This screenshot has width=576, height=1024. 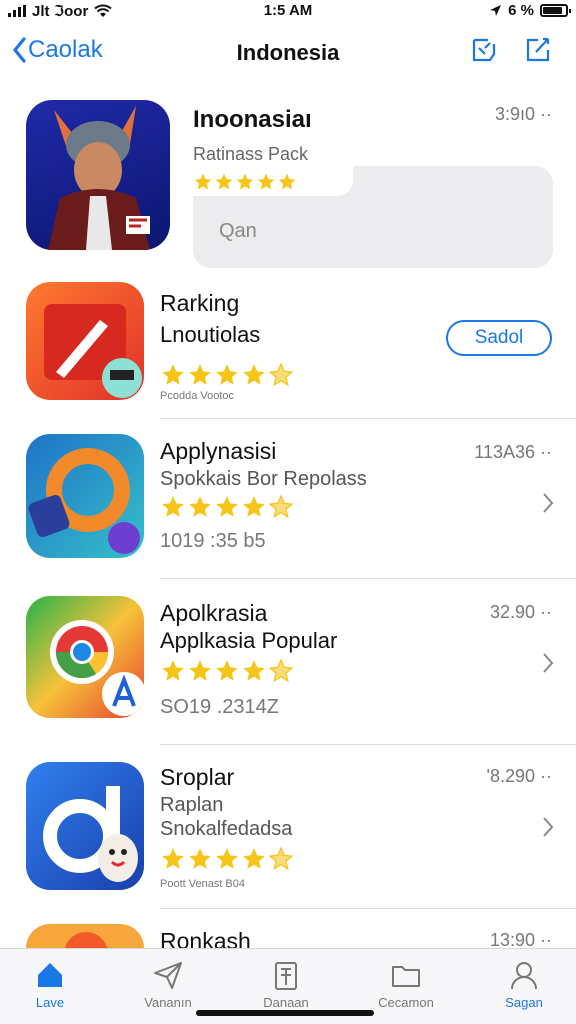 I want to click on app-subtitle: Spokkais Bor Repolass, so click(x=263, y=479).